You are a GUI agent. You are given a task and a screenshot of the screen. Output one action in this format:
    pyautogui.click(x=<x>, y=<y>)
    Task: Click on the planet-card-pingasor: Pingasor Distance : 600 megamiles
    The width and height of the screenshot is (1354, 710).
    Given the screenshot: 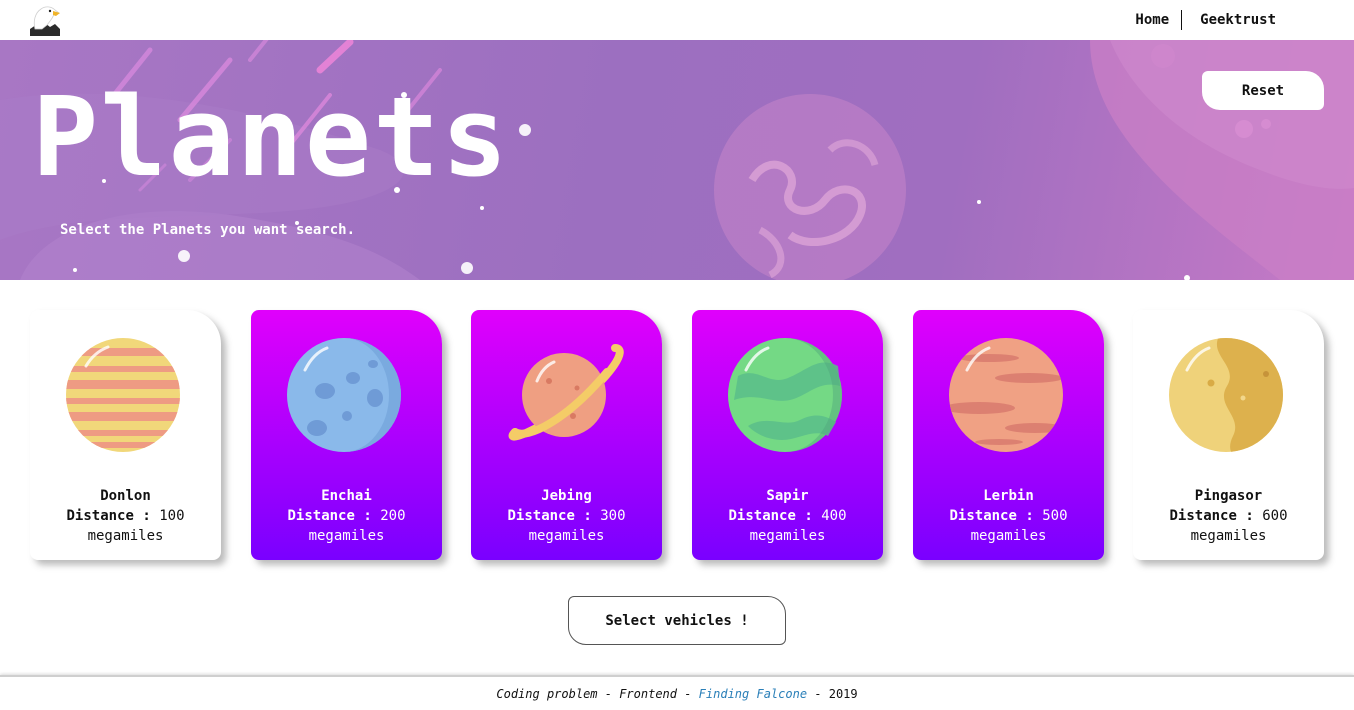 What is the action you would take?
    pyautogui.click(x=1228, y=435)
    